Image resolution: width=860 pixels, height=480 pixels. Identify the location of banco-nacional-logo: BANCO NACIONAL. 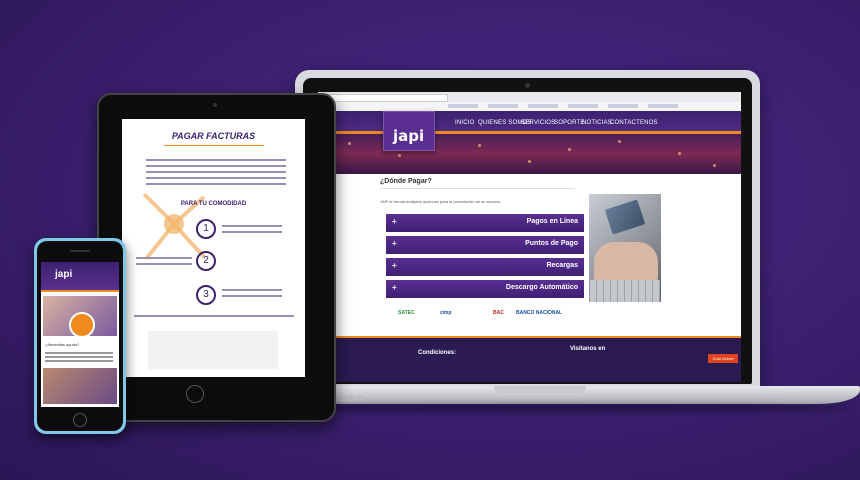
(539, 313).